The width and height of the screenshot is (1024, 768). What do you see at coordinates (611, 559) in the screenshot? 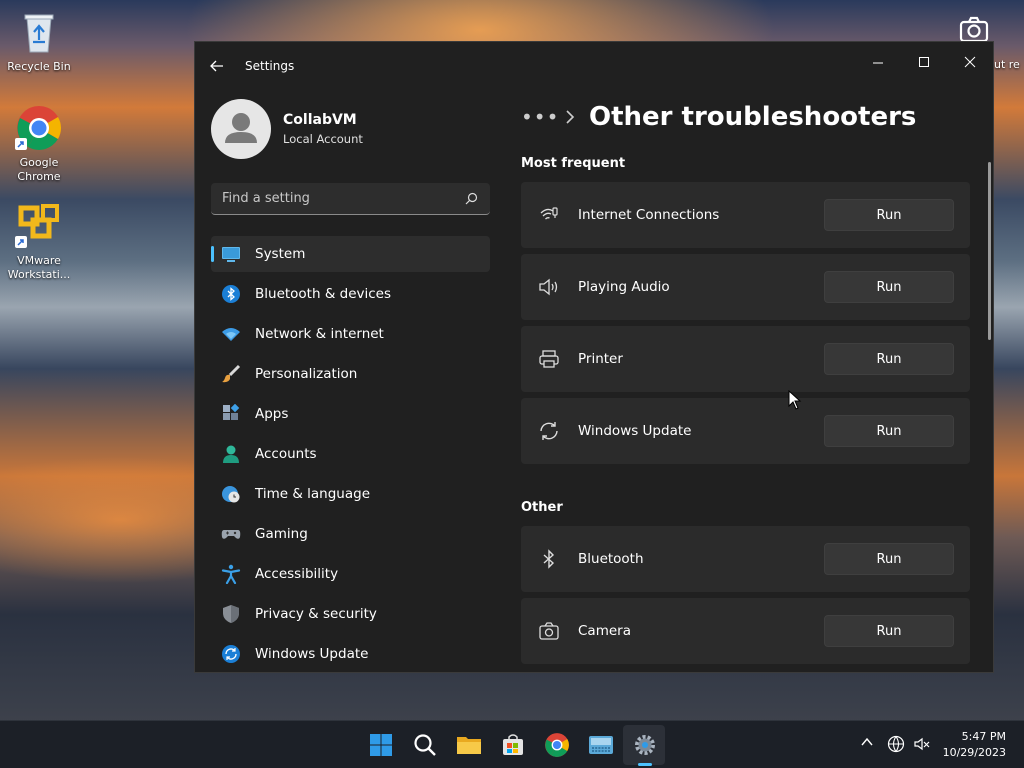
I see `troubleshooter-label: Bluetooth` at bounding box center [611, 559].